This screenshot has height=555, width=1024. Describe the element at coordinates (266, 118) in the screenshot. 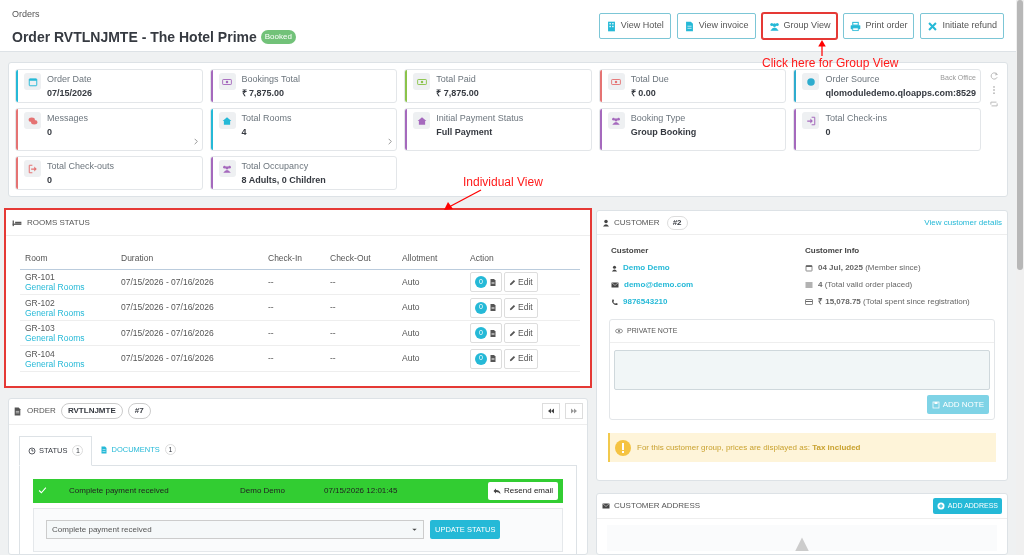

I see `kpi-label: Total Rooms` at that location.